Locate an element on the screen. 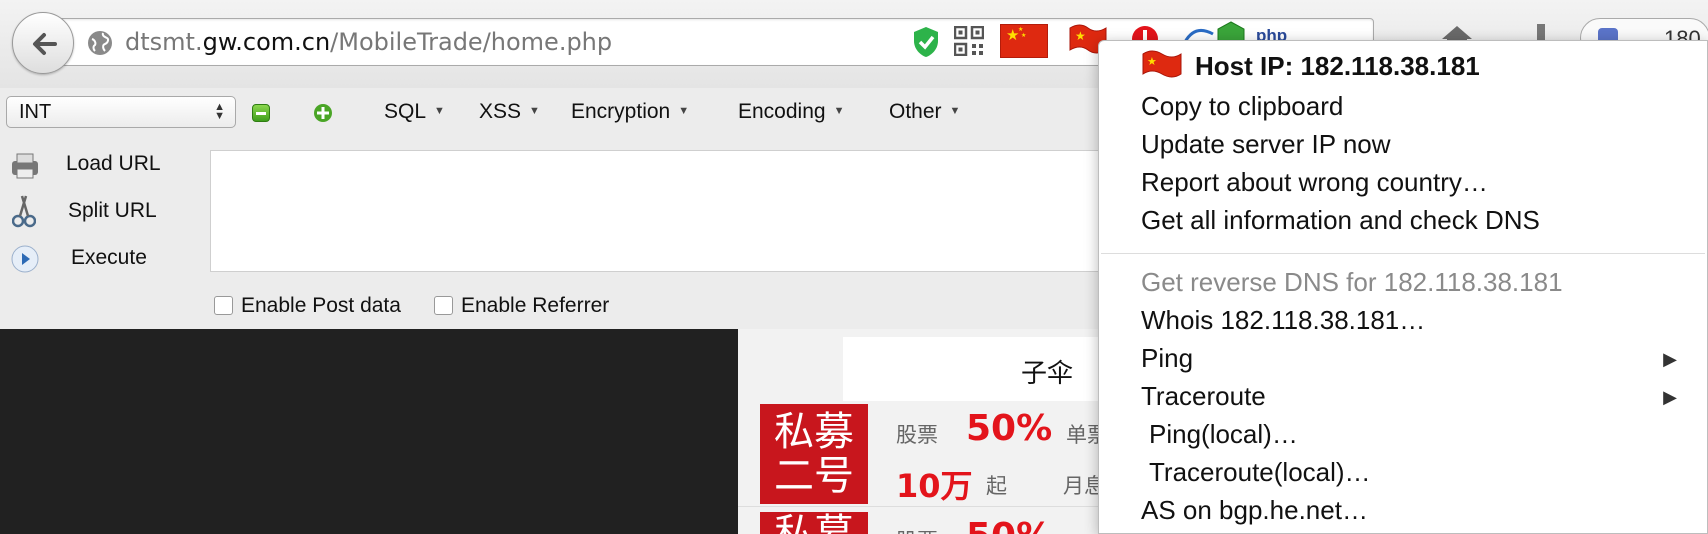 This screenshot has height=534, width=1708. minus-icon is located at coordinates (261, 113).